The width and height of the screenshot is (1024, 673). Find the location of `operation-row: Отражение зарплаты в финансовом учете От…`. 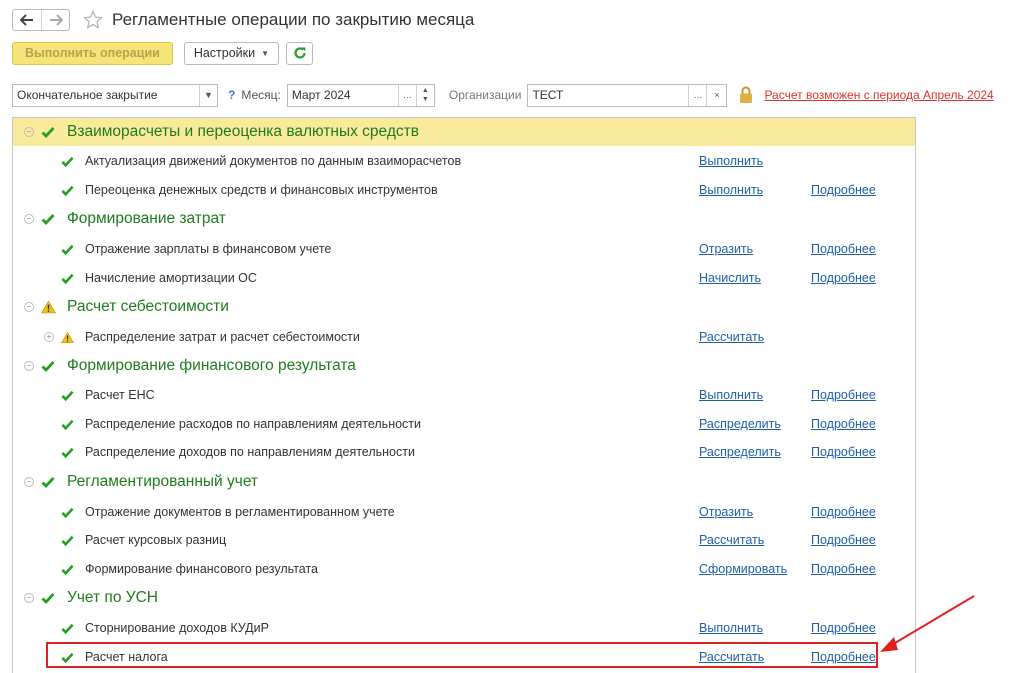

operation-row: Отражение зарплаты в финансовом учете От… is located at coordinates (464, 249).